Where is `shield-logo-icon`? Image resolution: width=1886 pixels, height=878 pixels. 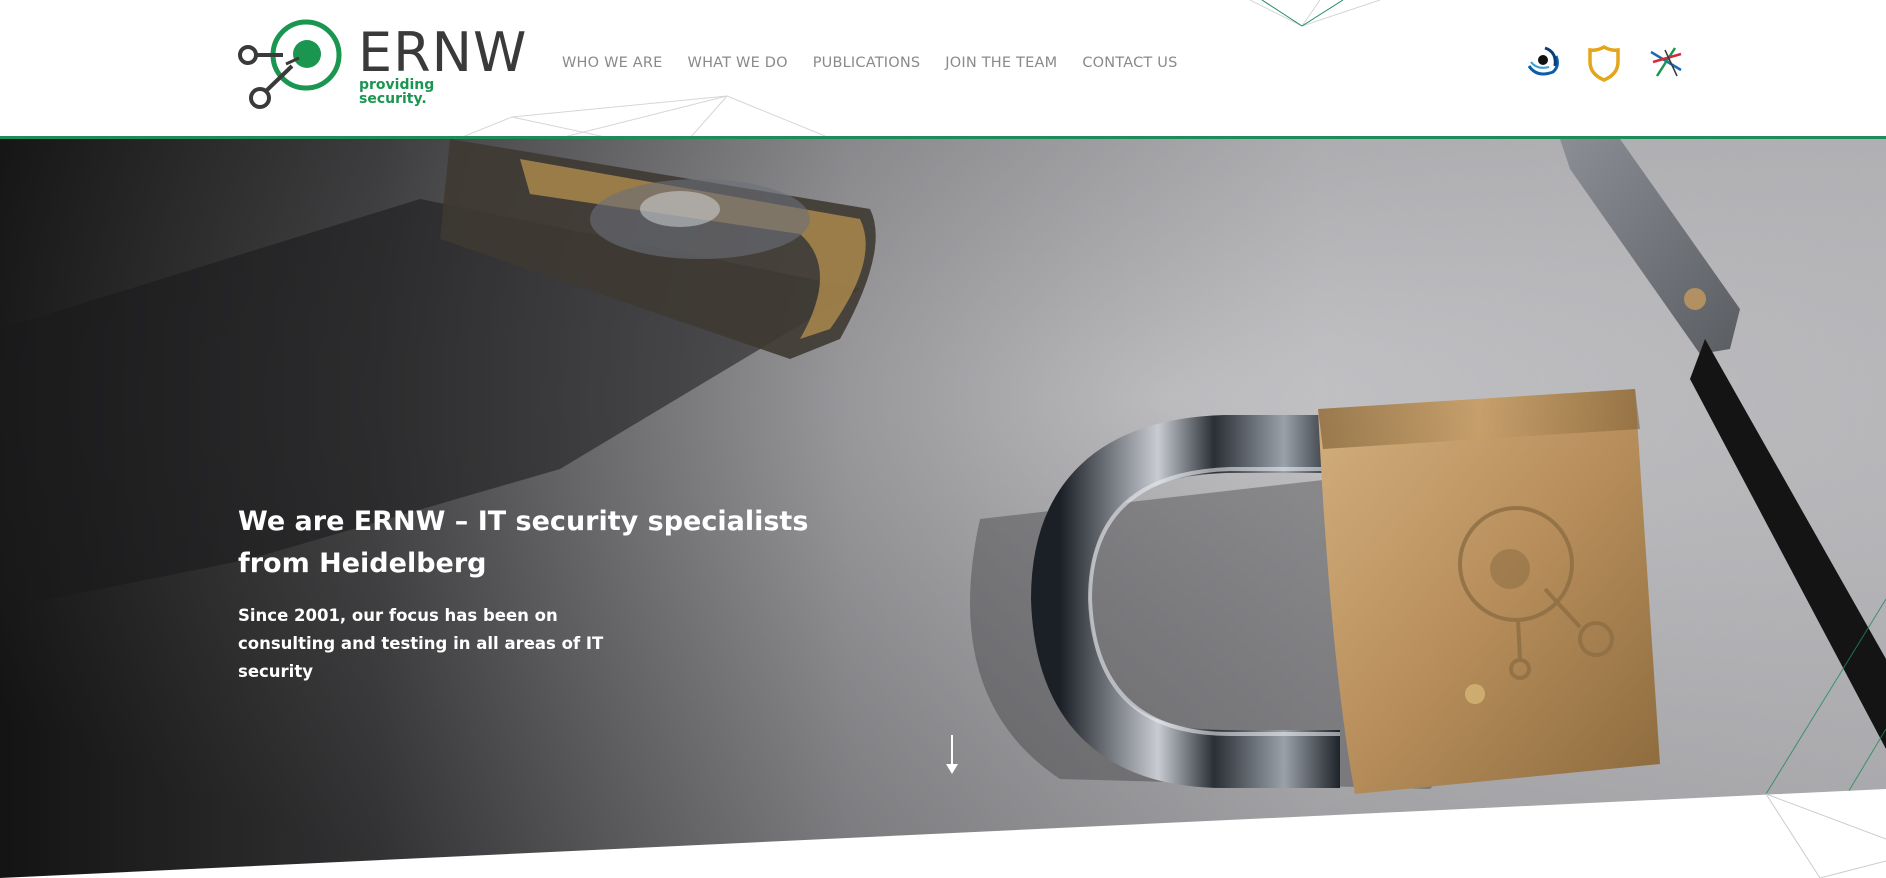
shield-logo-icon is located at coordinates (1604, 63).